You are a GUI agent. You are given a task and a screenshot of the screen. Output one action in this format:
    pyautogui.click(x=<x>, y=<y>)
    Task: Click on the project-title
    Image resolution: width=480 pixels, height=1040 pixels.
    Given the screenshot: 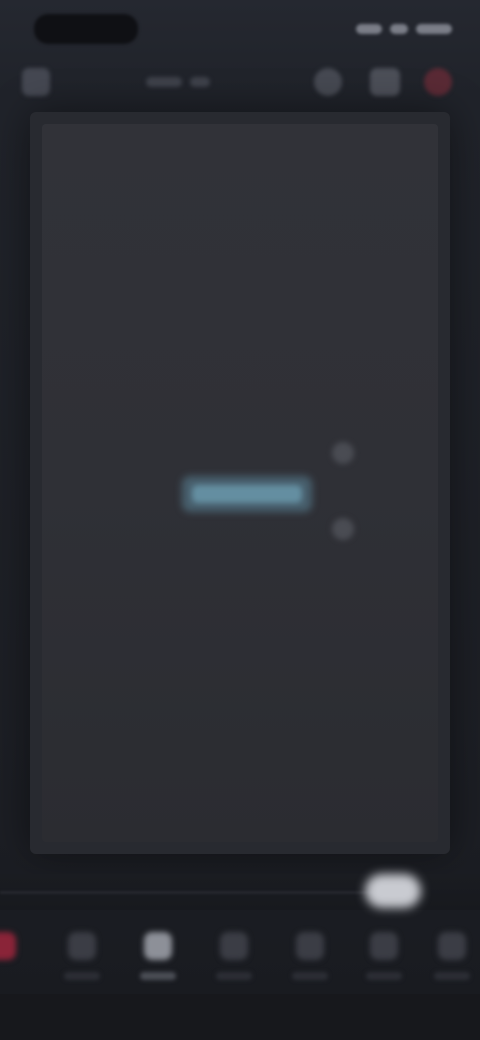 What is the action you would take?
    pyautogui.click(x=178, y=82)
    